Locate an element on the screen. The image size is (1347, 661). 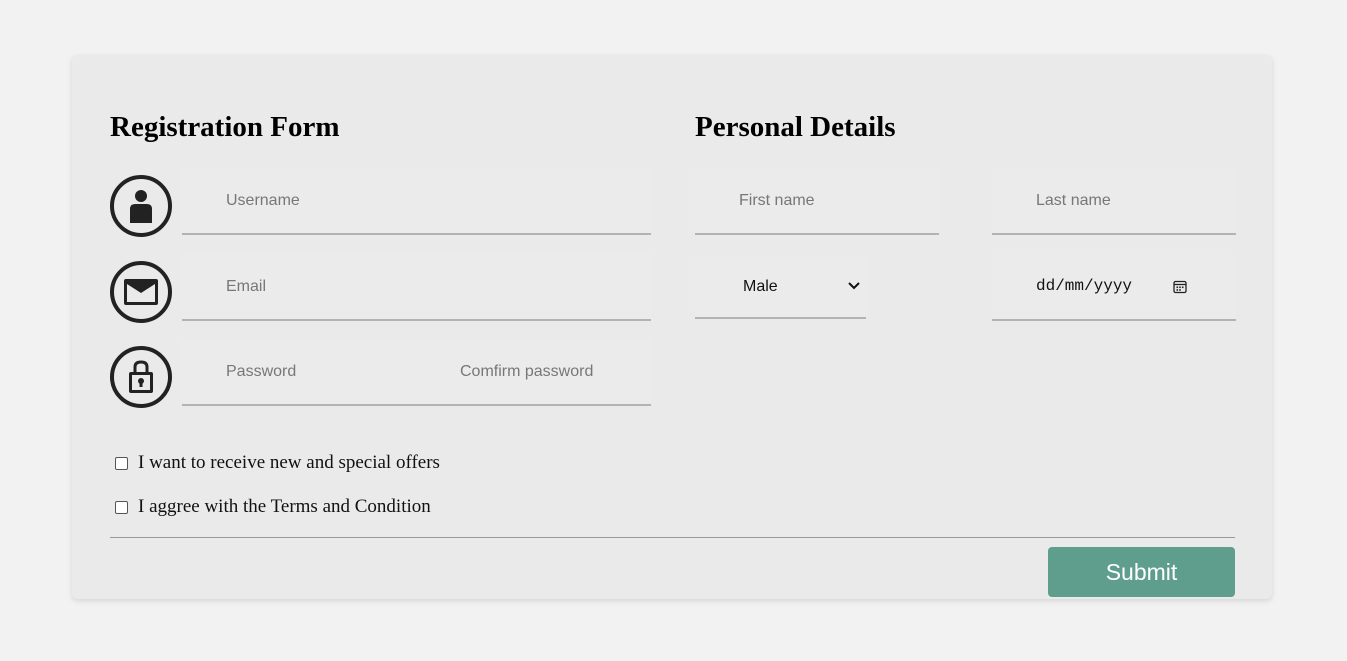
chevron-down-icon is located at coordinates (854, 288).